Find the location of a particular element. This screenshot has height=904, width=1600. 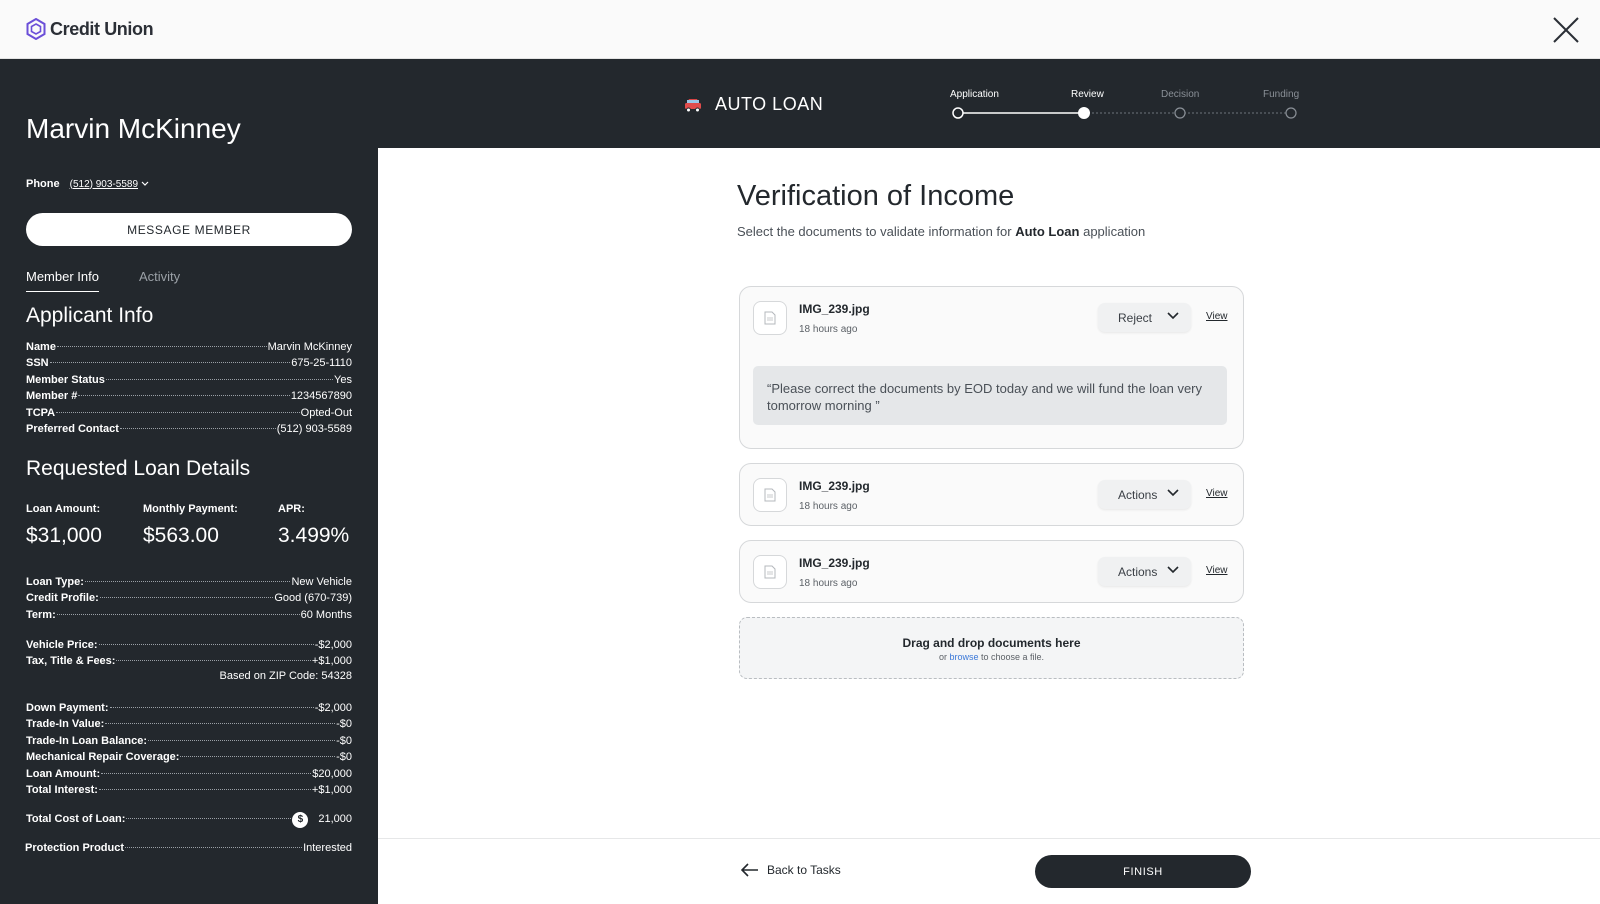

hexagon-logo-icon is located at coordinates (36, 29).